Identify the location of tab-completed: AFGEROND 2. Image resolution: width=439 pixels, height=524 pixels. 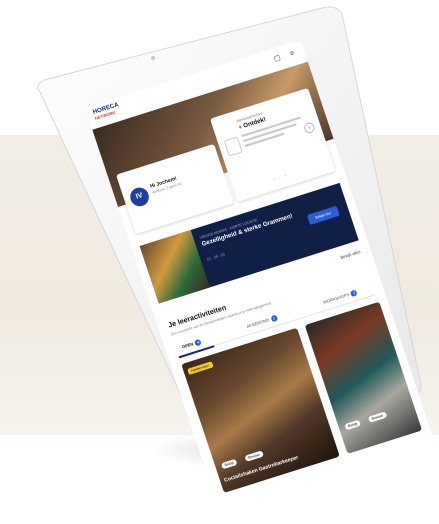
(262, 322).